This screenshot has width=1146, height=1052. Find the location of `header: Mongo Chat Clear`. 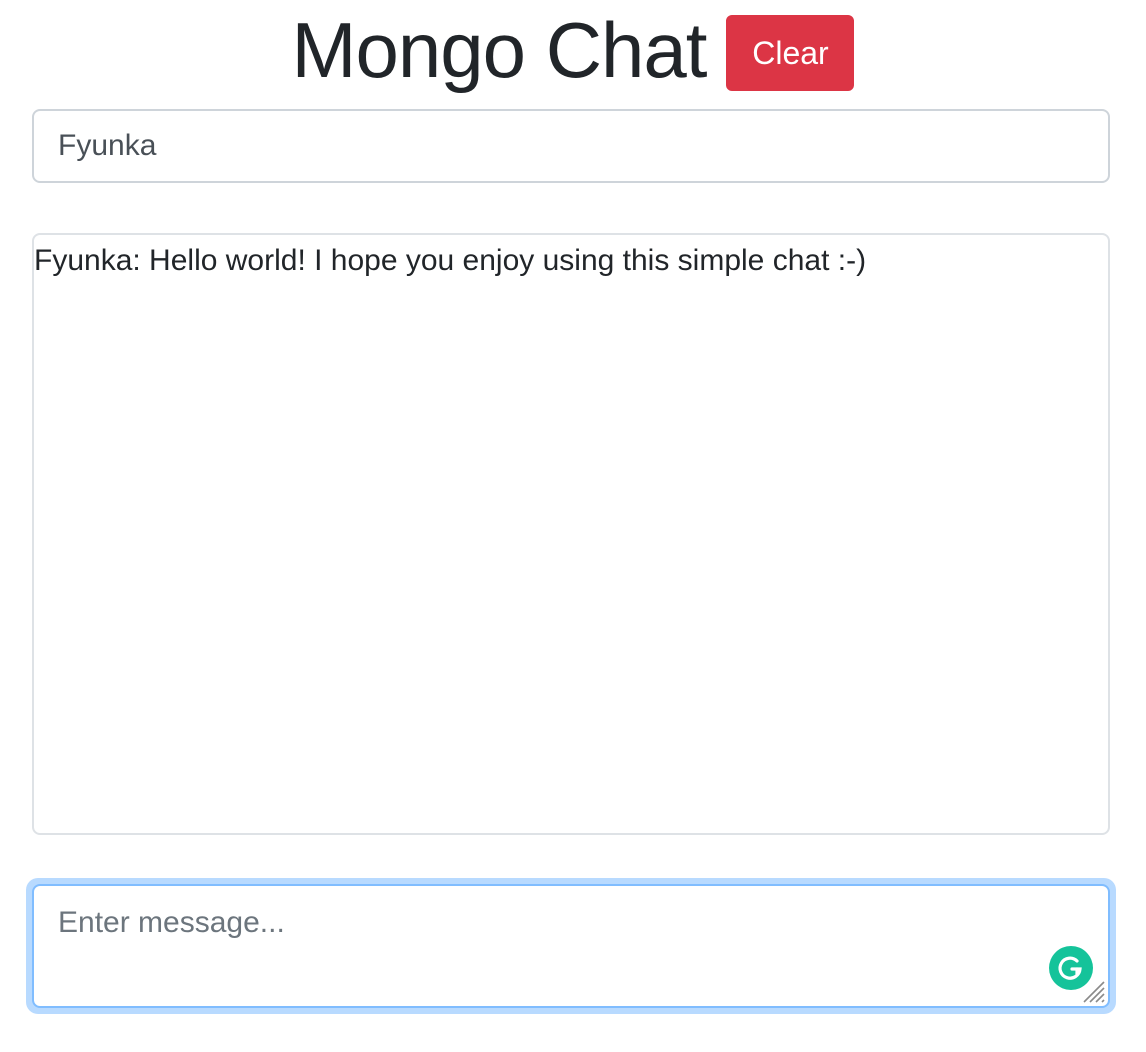

header: Mongo Chat Clear is located at coordinates (573, 50).